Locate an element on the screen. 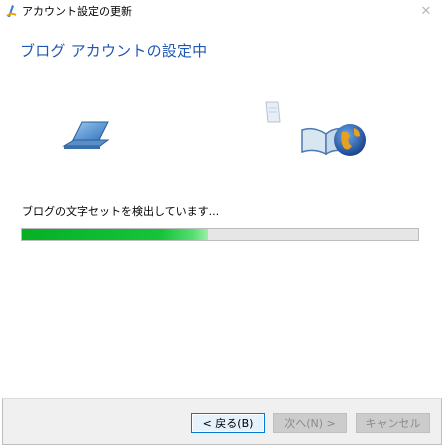 The width and height of the screenshot is (444, 447). page-title: ブログ アカウントの設定中 is located at coordinates (114, 51).